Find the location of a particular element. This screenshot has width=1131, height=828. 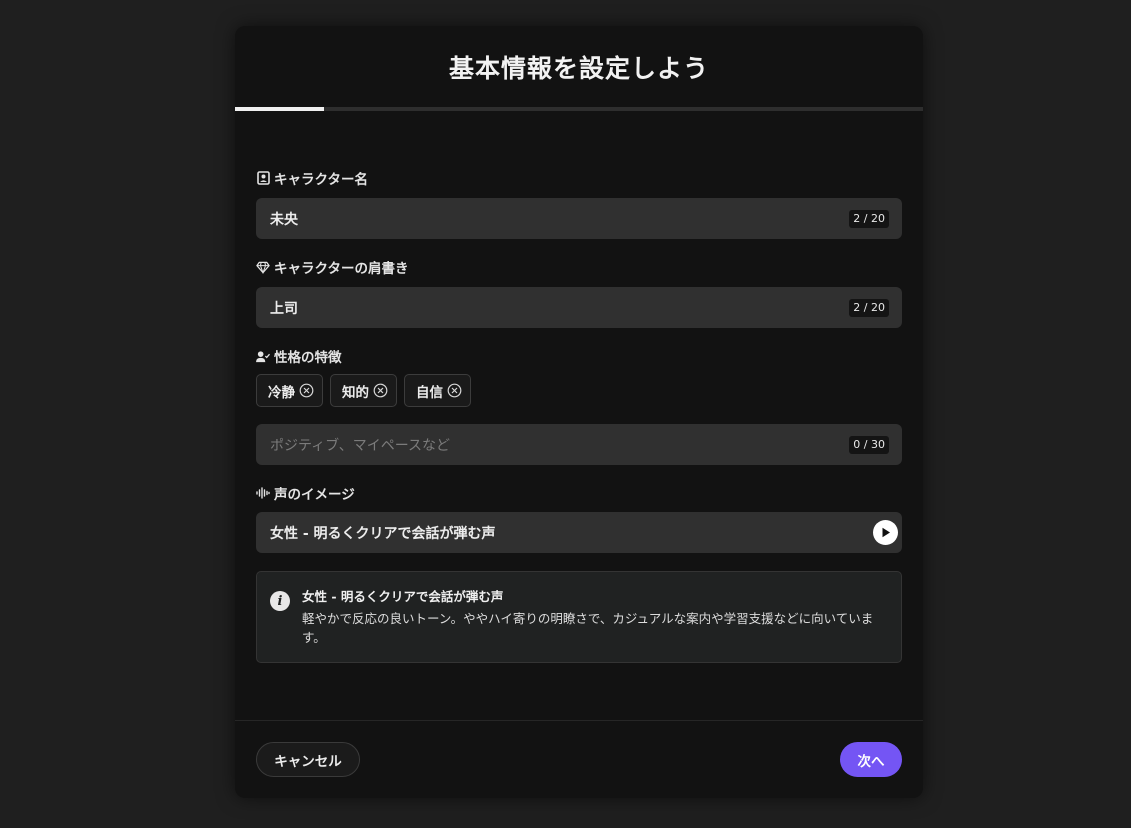

personality-tags: 冷静 知的 自信 is located at coordinates (579, 390).